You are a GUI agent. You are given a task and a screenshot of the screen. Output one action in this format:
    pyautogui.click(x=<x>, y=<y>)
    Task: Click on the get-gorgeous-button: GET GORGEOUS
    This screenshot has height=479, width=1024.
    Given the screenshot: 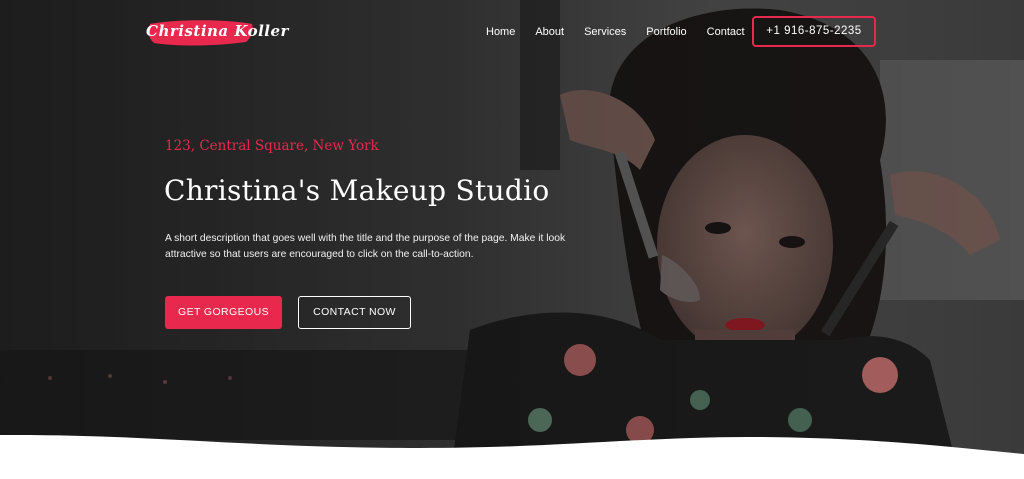 What is the action you would take?
    pyautogui.click(x=223, y=312)
    